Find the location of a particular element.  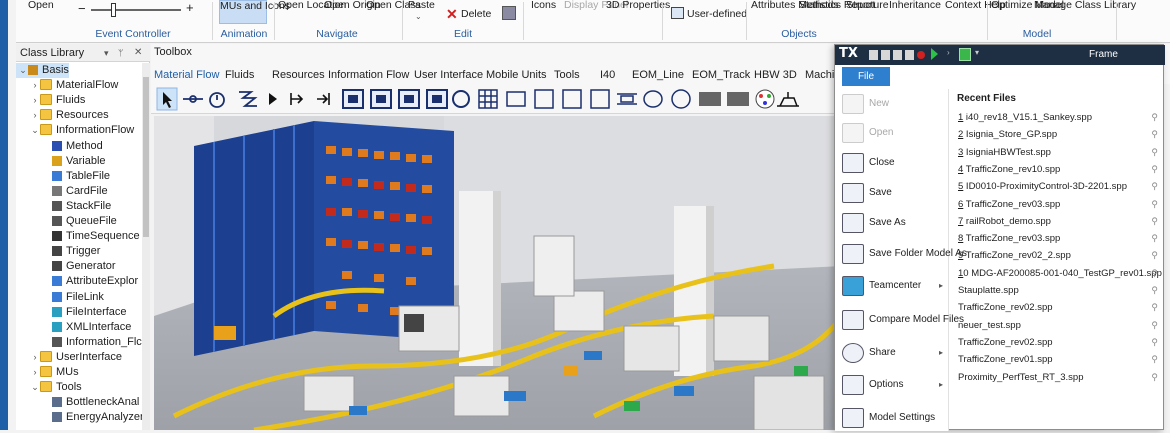

mus-and-icons-button: MUs and Icons is located at coordinates (254, 12).